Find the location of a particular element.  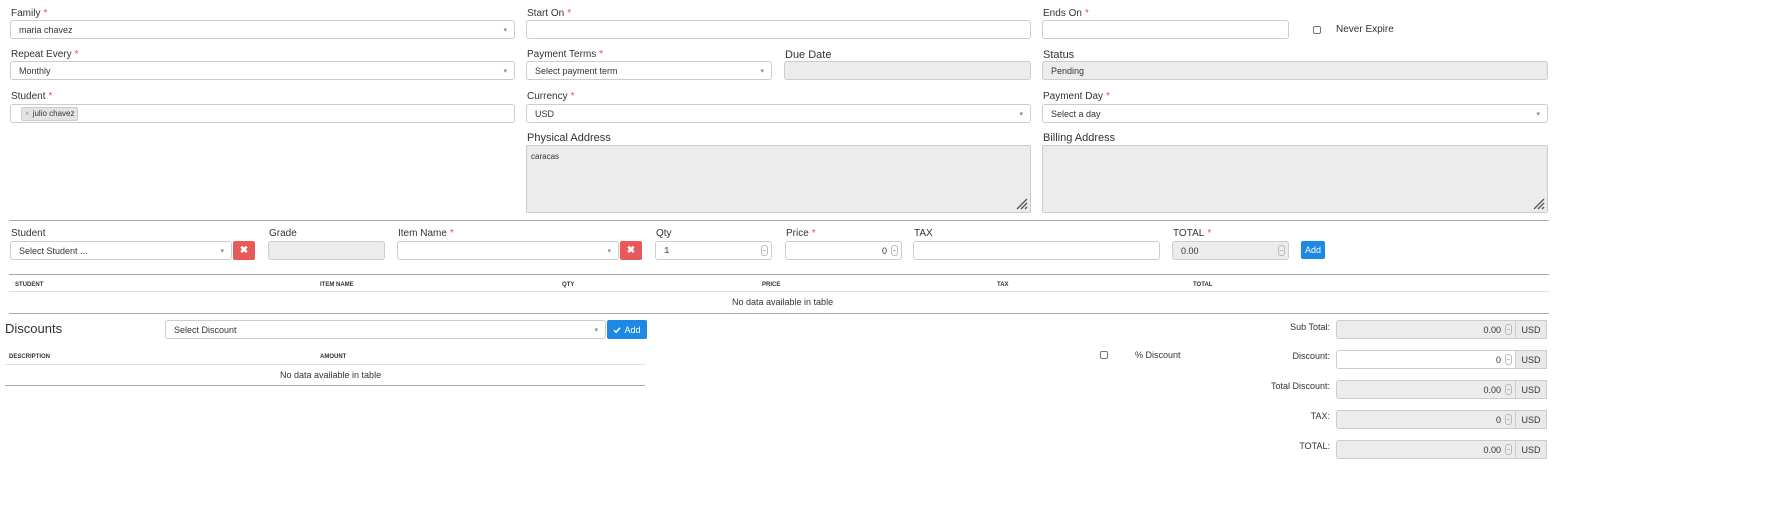

subtotal-currency: USD is located at coordinates (1531, 329).